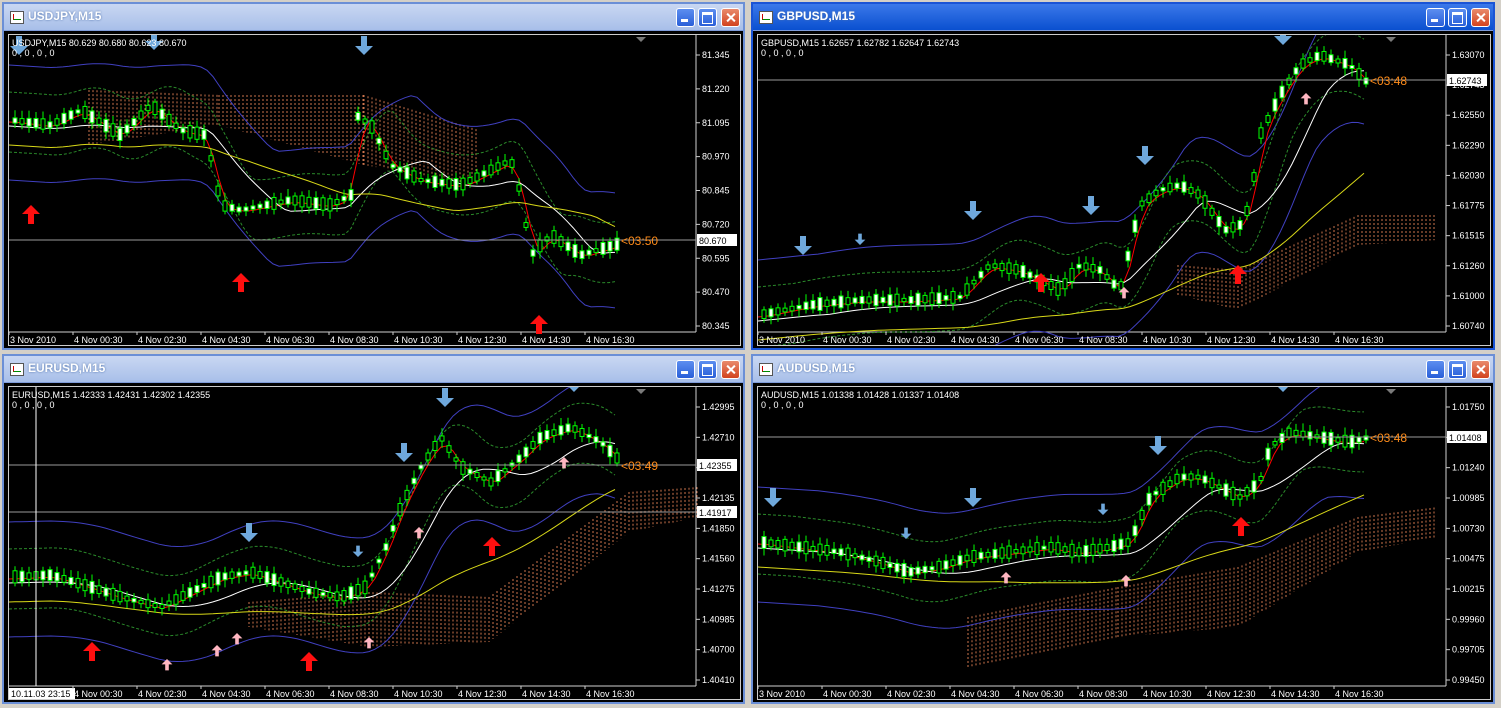 The height and width of the screenshot is (708, 1501). What do you see at coordinates (718, 559) in the screenshot?
I see `price-tick-label: 1.41560` at bounding box center [718, 559].